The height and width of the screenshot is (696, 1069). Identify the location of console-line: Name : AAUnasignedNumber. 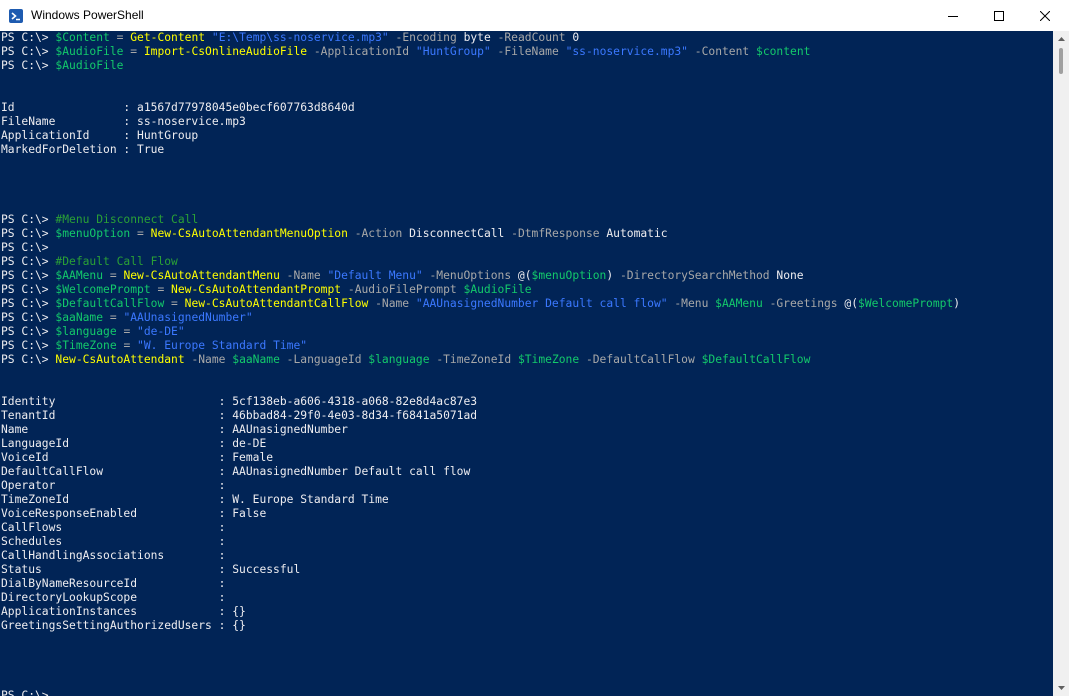
(480, 430).